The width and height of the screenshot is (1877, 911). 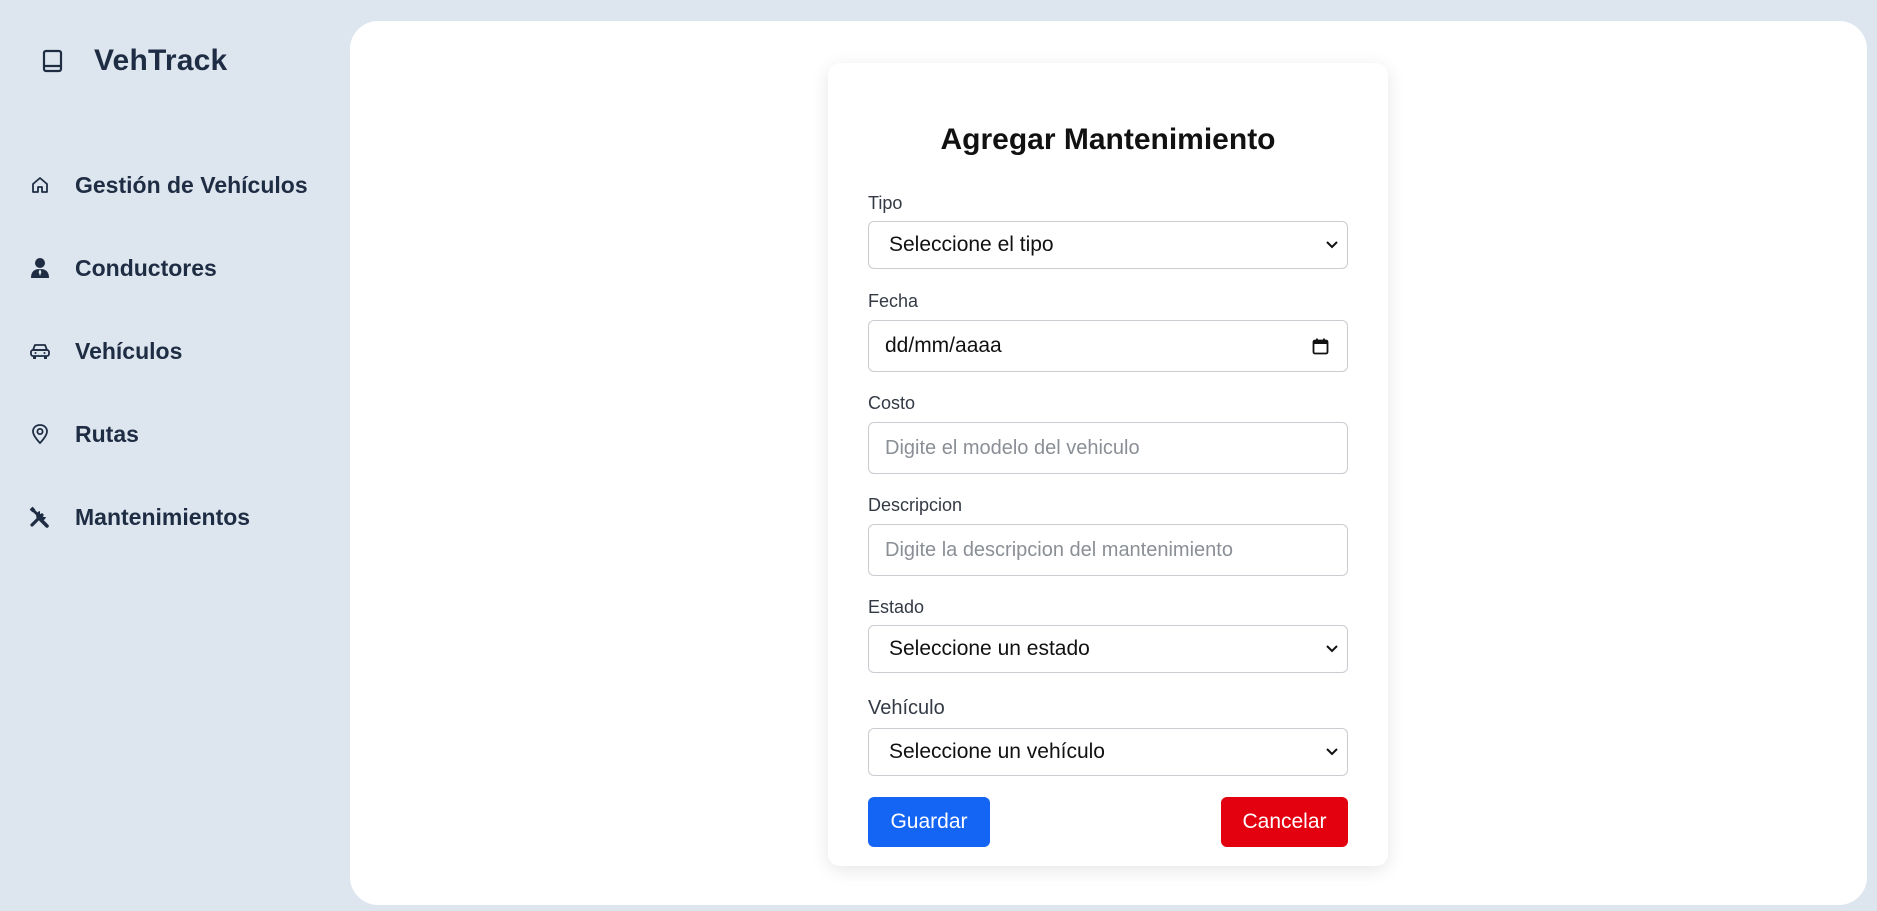 What do you see at coordinates (989, 648) in the screenshot?
I see `estado-select-value: Seleccione un estado` at bounding box center [989, 648].